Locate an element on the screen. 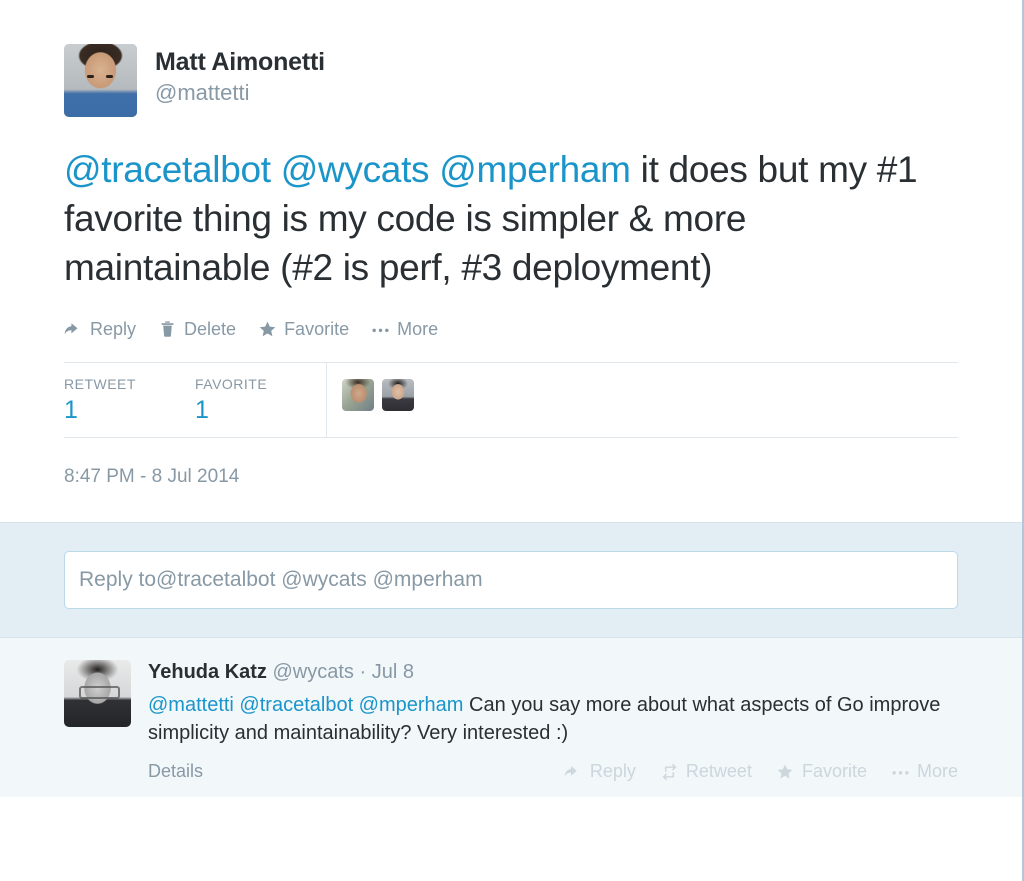  reply-action-bar: Details Reply Retweet Favorite More is located at coordinates (553, 771).